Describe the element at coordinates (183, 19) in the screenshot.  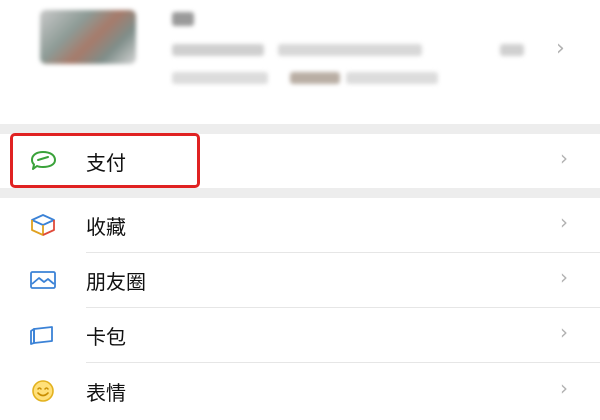
I see `profile-name-blurred` at that location.